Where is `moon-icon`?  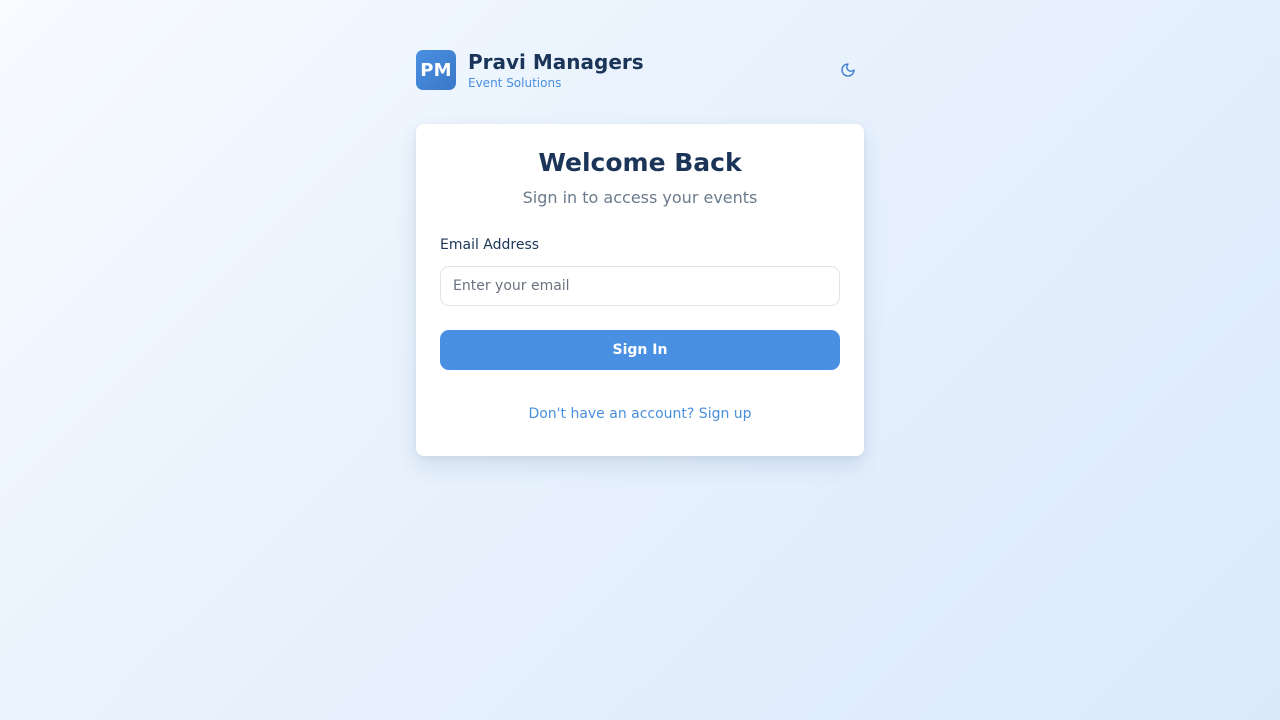 moon-icon is located at coordinates (848, 70).